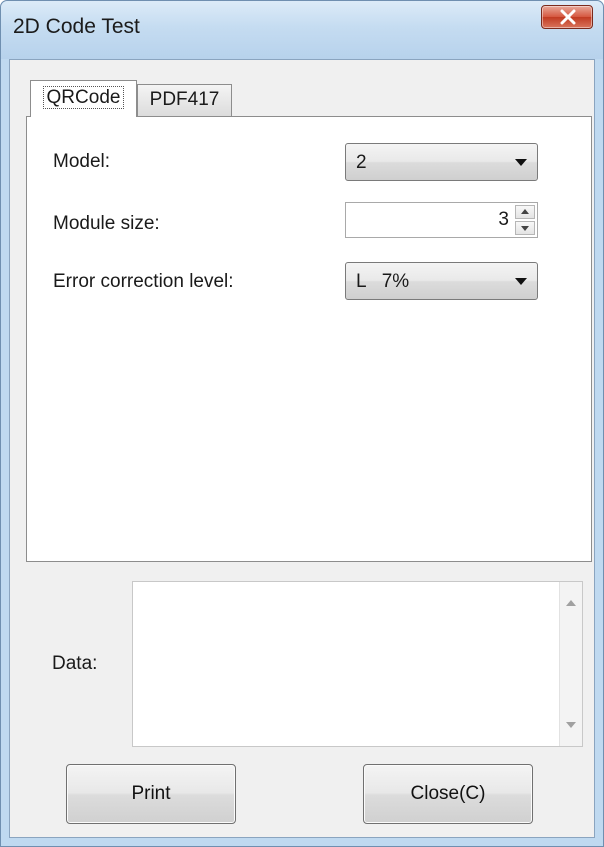 This screenshot has width=604, height=847. What do you see at coordinates (525, 212) in the screenshot?
I see `spin-up-icon` at bounding box center [525, 212].